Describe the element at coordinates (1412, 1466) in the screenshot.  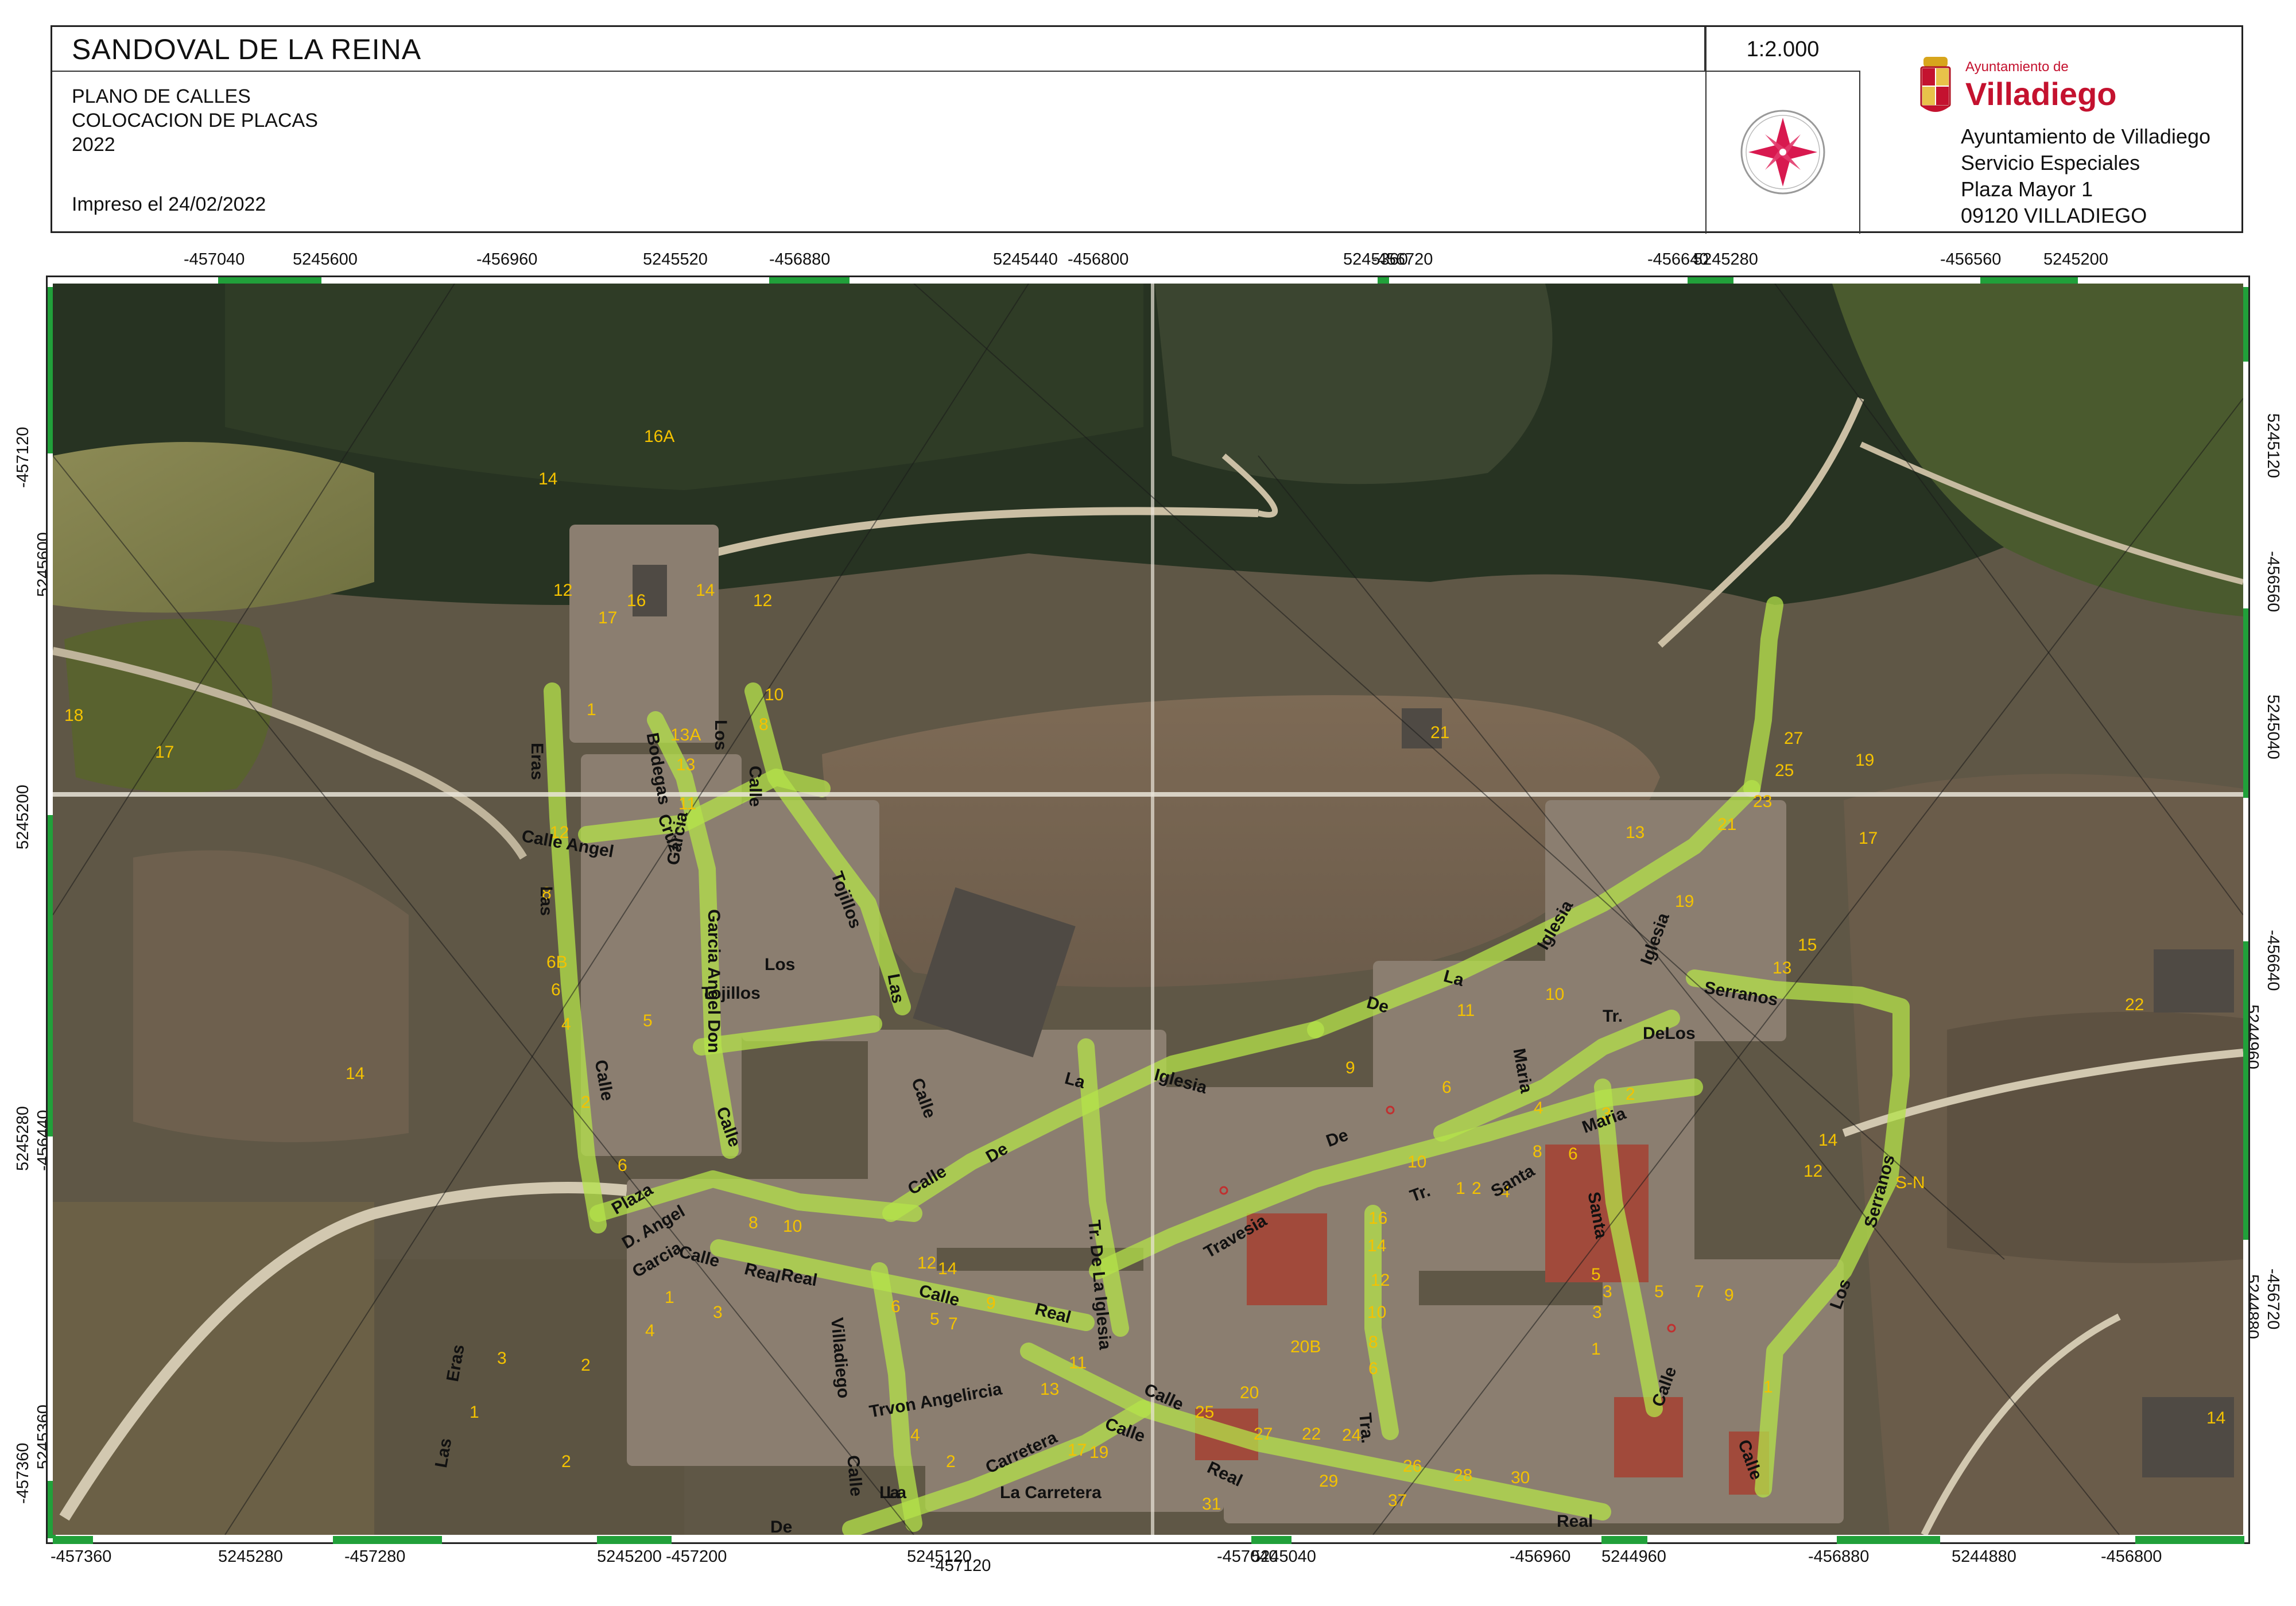
I see `house-number: 26` at that location.